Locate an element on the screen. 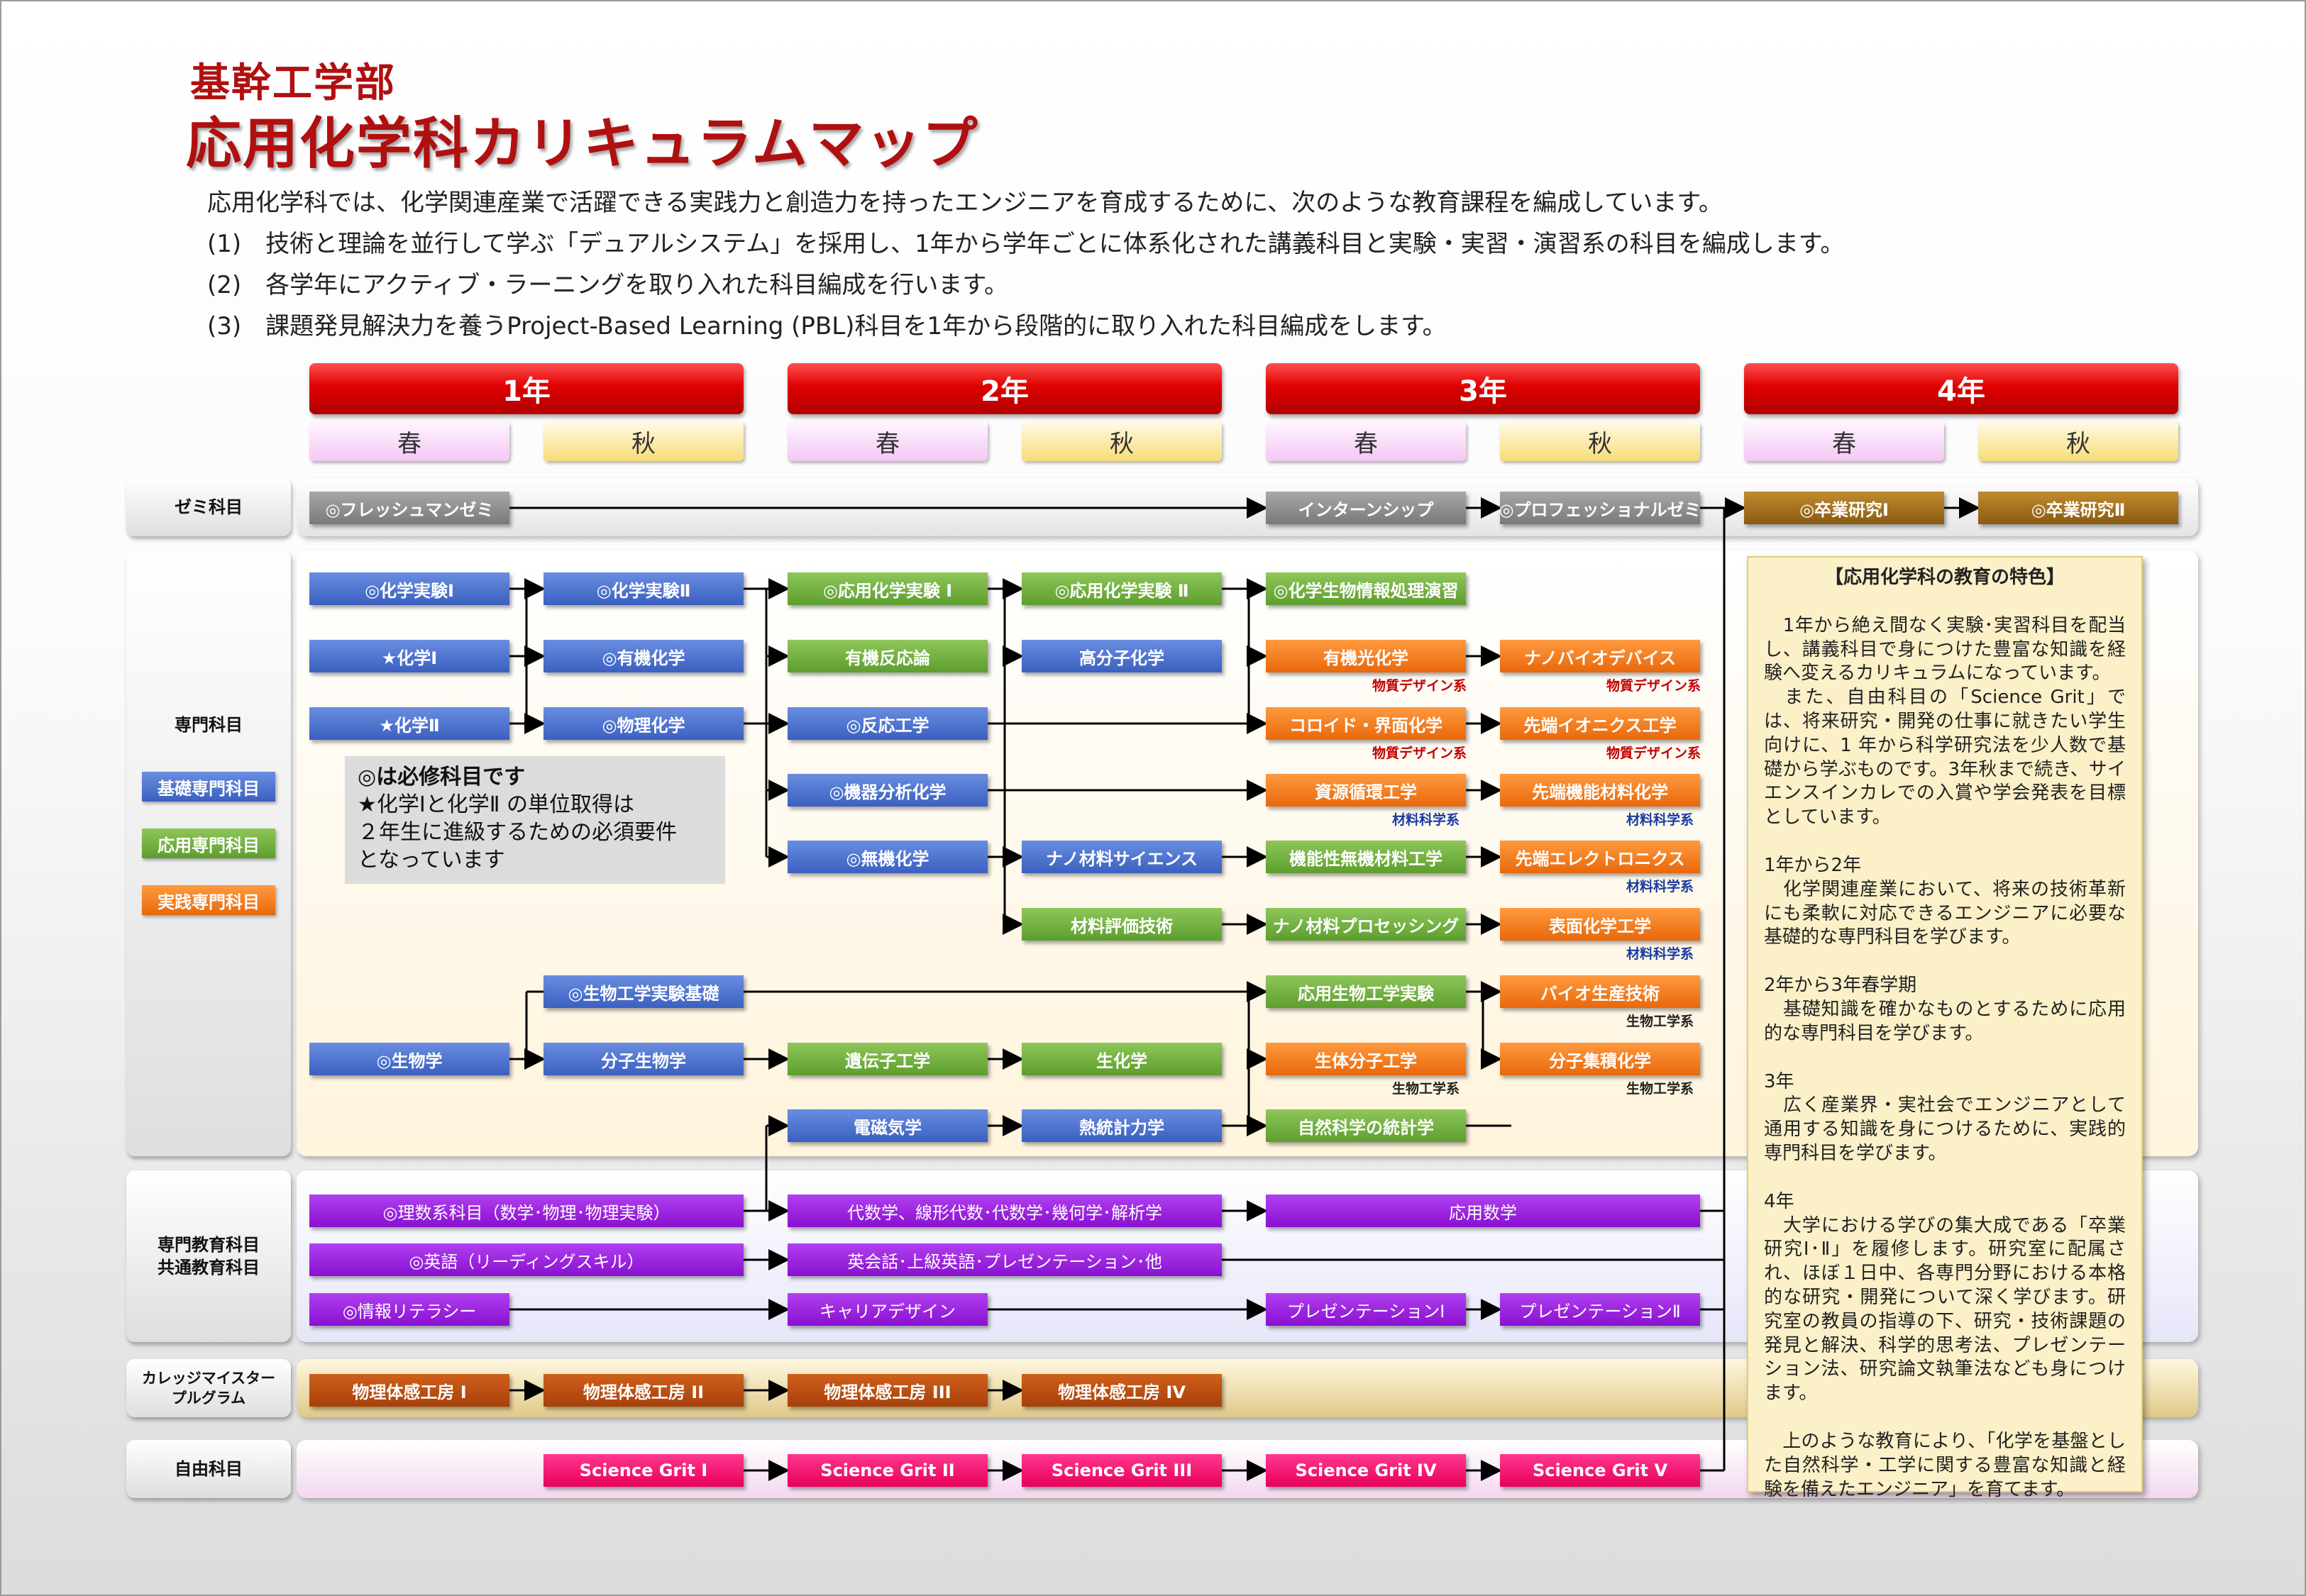 The width and height of the screenshot is (2306, 1596). course-applied-bioeng-exp: 応用生物工学実験 is located at coordinates (1366, 992).